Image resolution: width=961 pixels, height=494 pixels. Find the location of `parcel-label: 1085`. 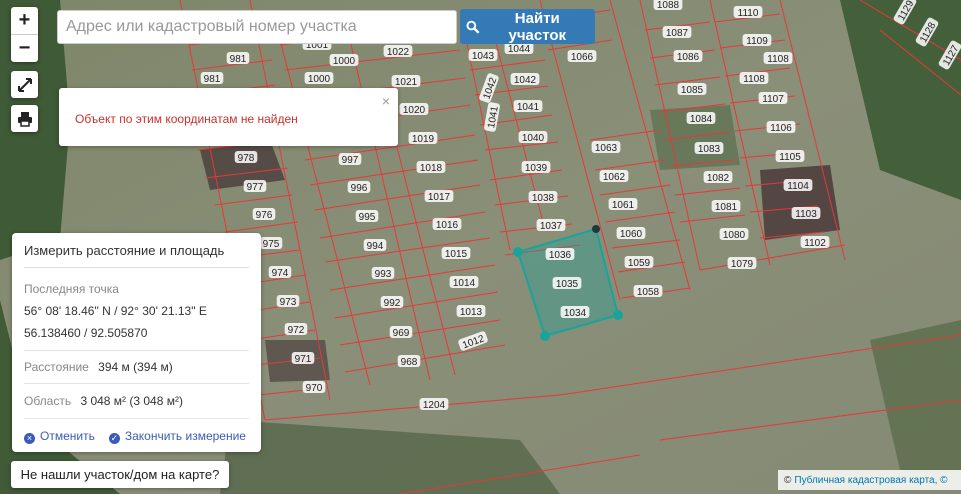

parcel-label: 1085 is located at coordinates (692, 89).